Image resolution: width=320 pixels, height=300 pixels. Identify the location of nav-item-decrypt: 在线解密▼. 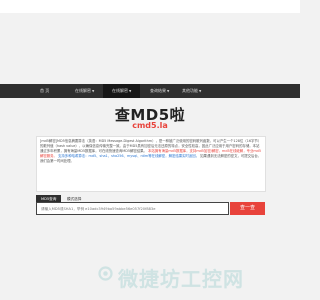
(84, 91).